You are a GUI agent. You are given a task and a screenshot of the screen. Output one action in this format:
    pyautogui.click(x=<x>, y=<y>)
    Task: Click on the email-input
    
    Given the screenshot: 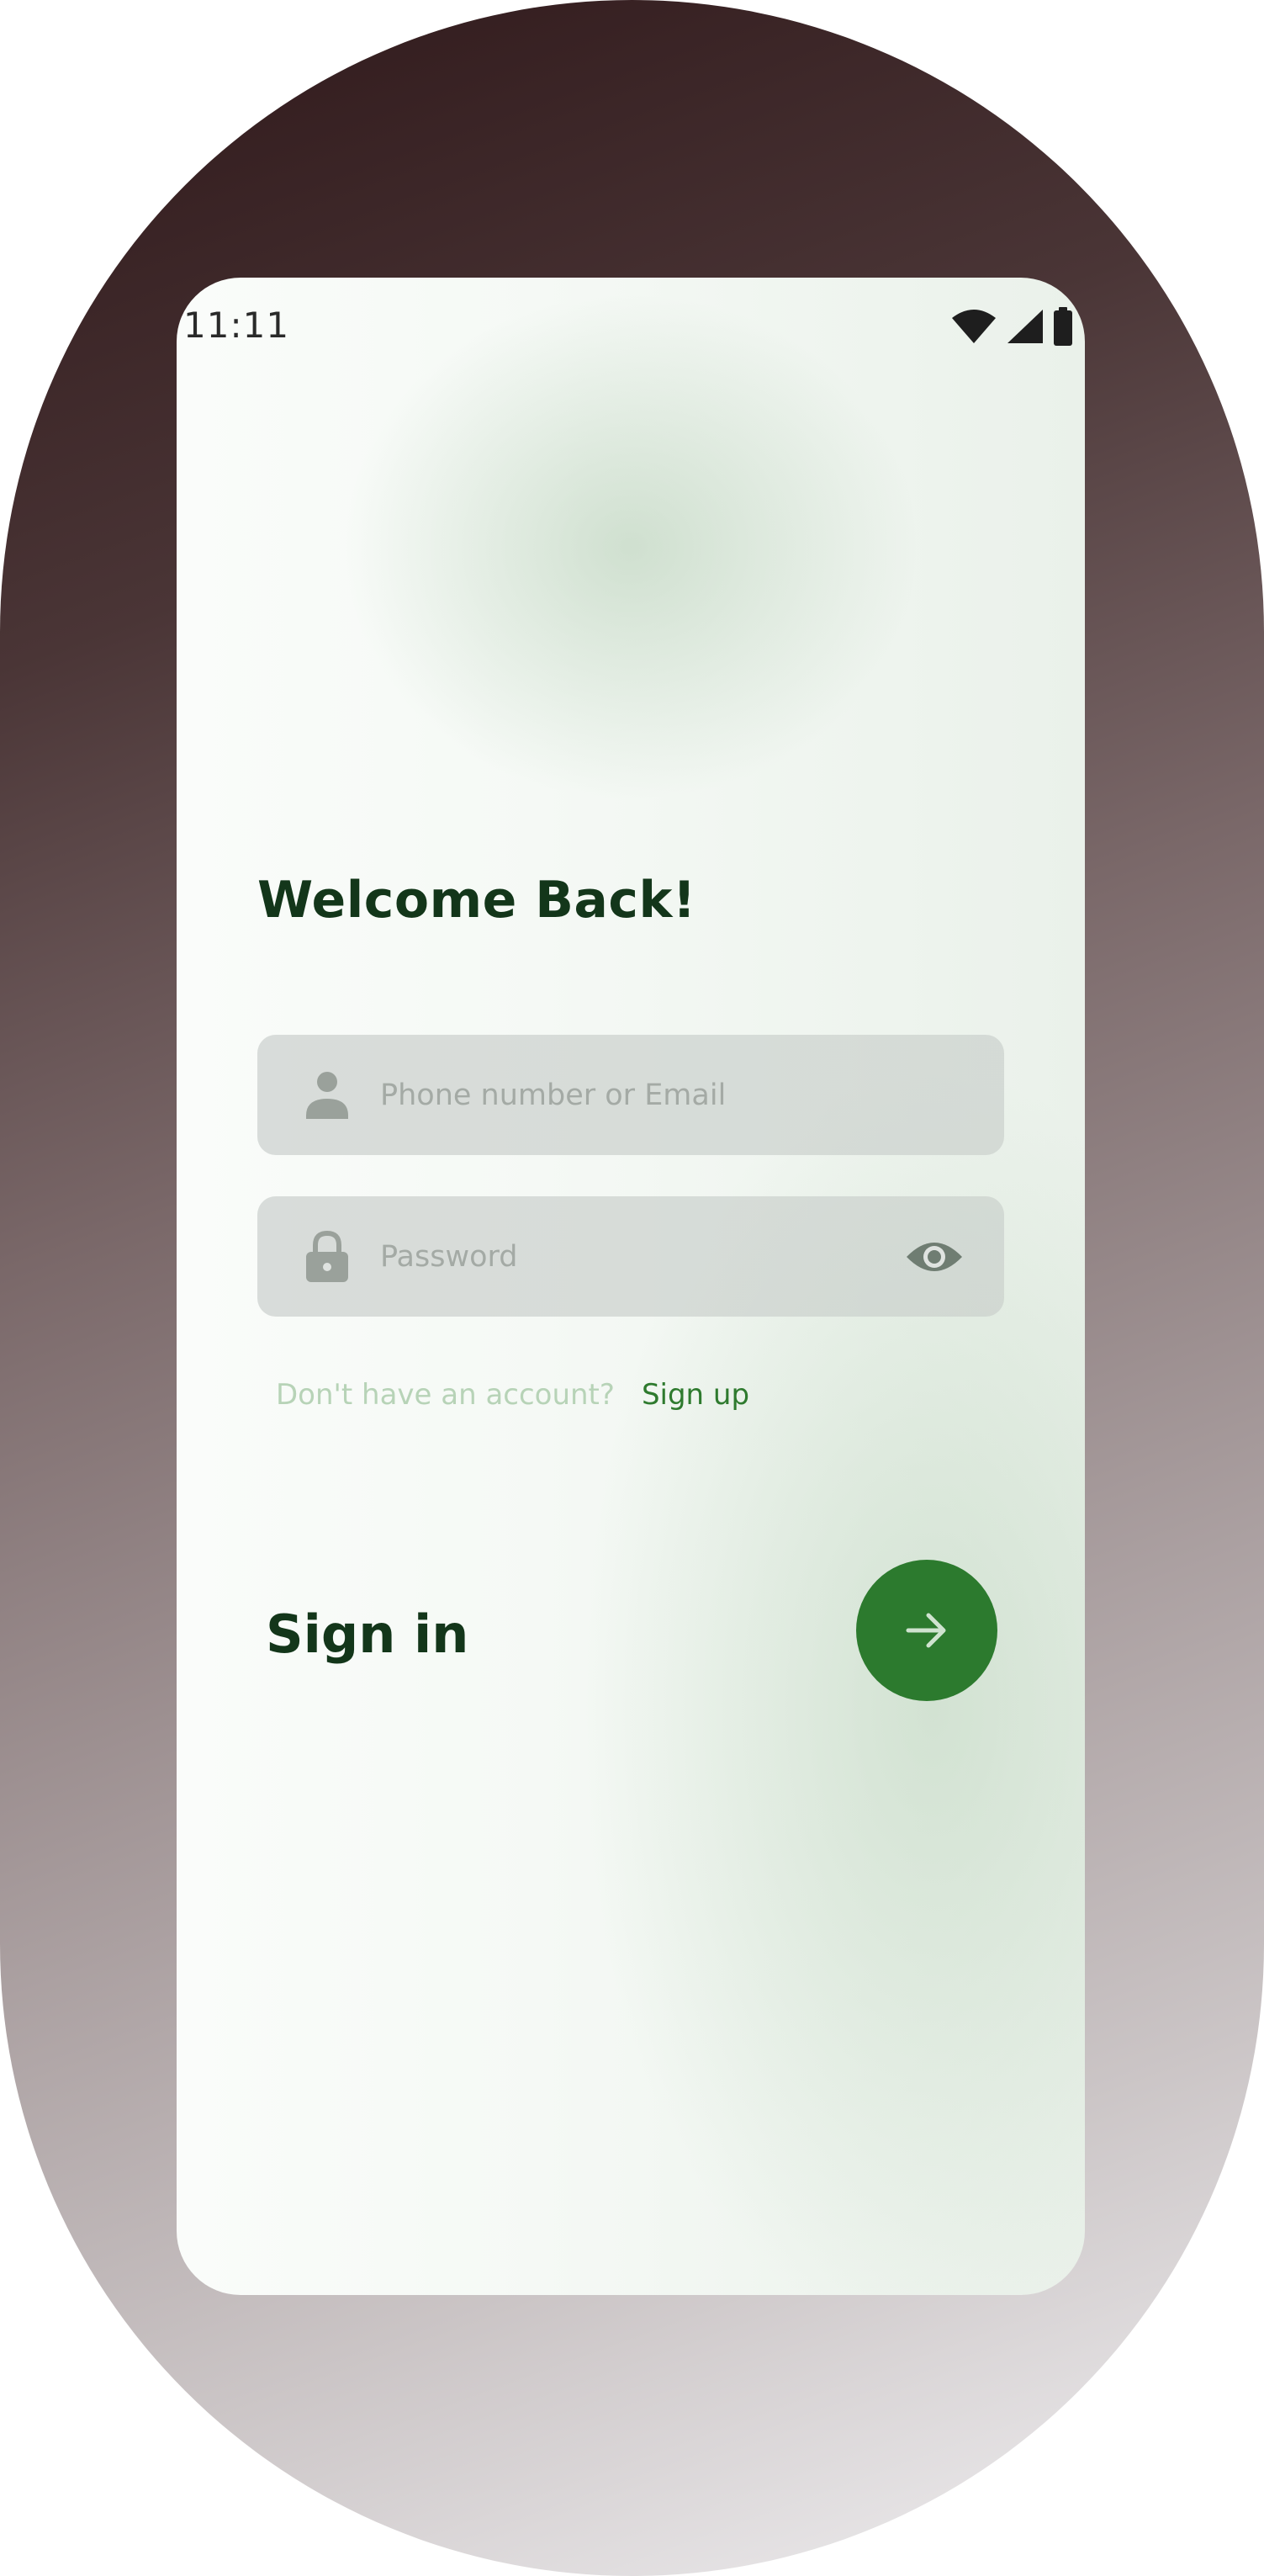 What is the action you would take?
    pyautogui.click(x=632, y=1095)
    